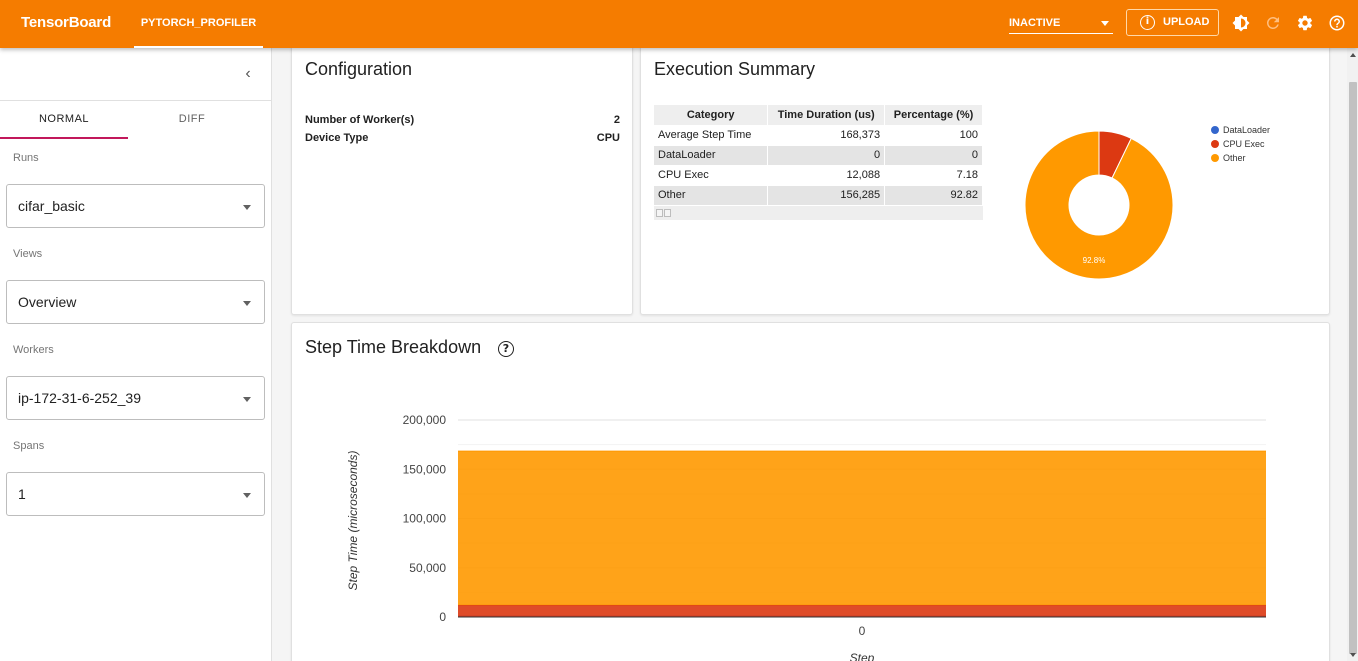 Image resolution: width=1358 pixels, height=661 pixels. I want to click on table-cell: Average Step Time, so click(711, 135).